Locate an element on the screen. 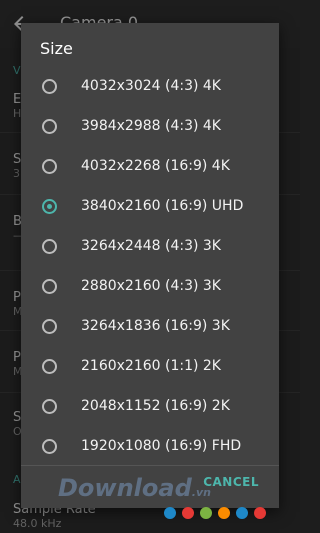 The image size is (320, 533). size-option-label: 1920x1080 (16:9) FHD is located at coordinates (161, 446).